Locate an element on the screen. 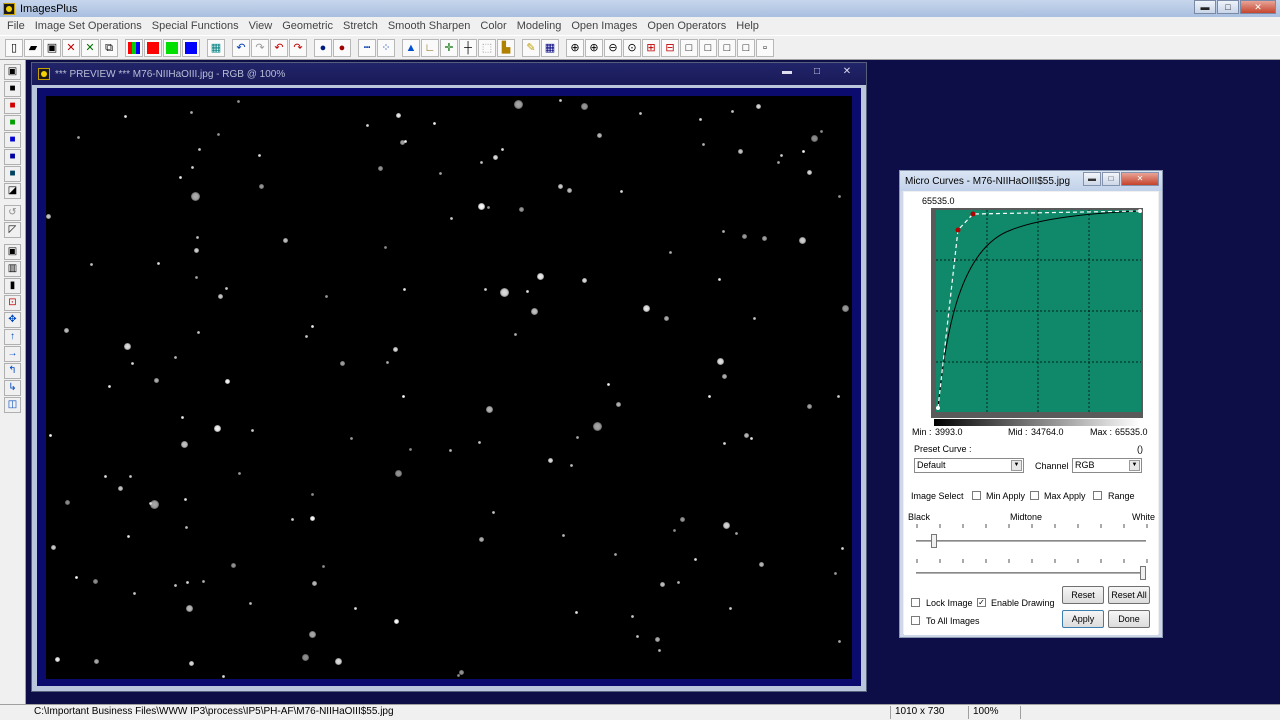  triangle-icon: ▲ is located at coordinates (411, 47).